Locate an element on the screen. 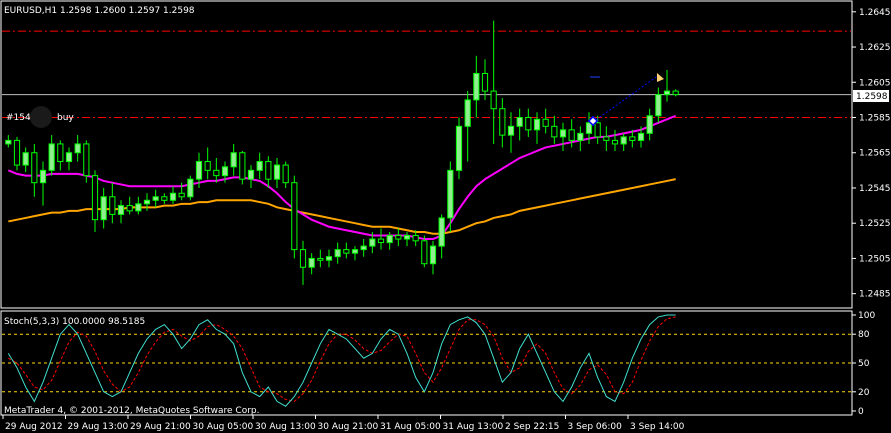 The width and height of the screenshot is (891, 433). price-tick-label: 1.2565 is located at coordinates (875, 154).